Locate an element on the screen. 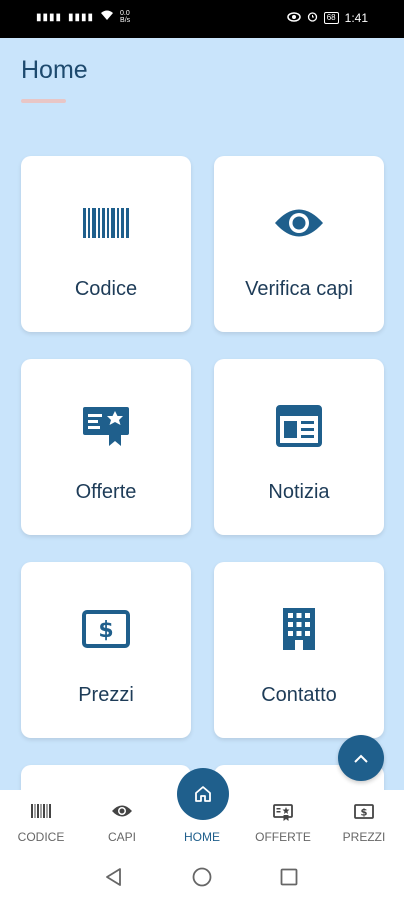 Image resolution: width=404 pixels, height=900 pixels. chevron-up-icon is located at coordinates (361, 758).